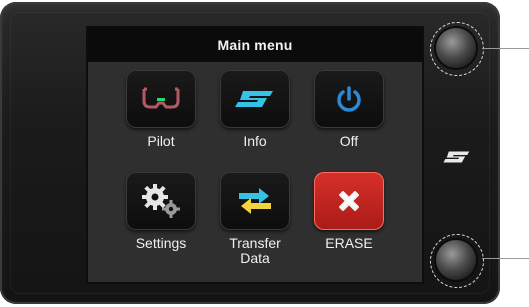  Describe the element at coordinates (255, 243) in the screenshot. I see `transfer-label-line1: Transfer` at that location.